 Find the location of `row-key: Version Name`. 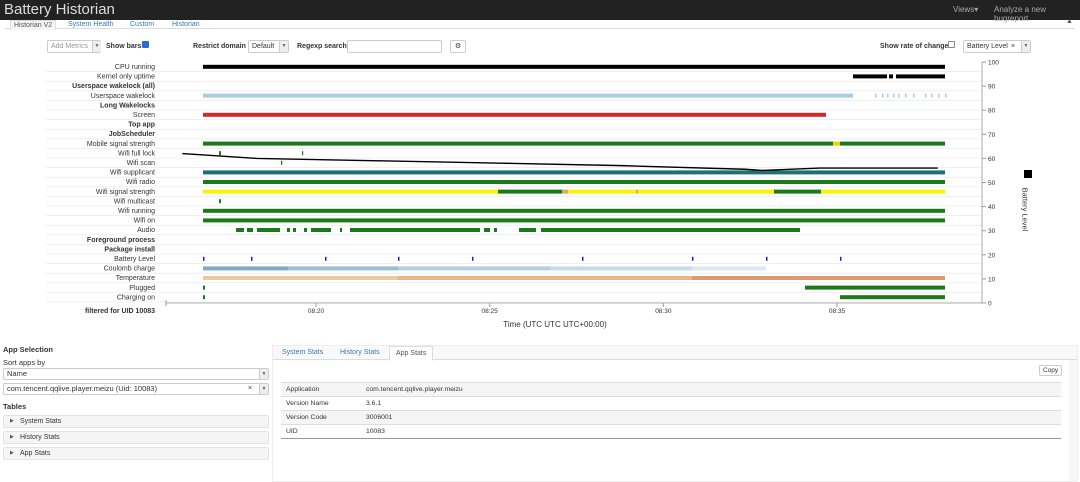

row-key: Version Name is located at coordinates (321, 403).